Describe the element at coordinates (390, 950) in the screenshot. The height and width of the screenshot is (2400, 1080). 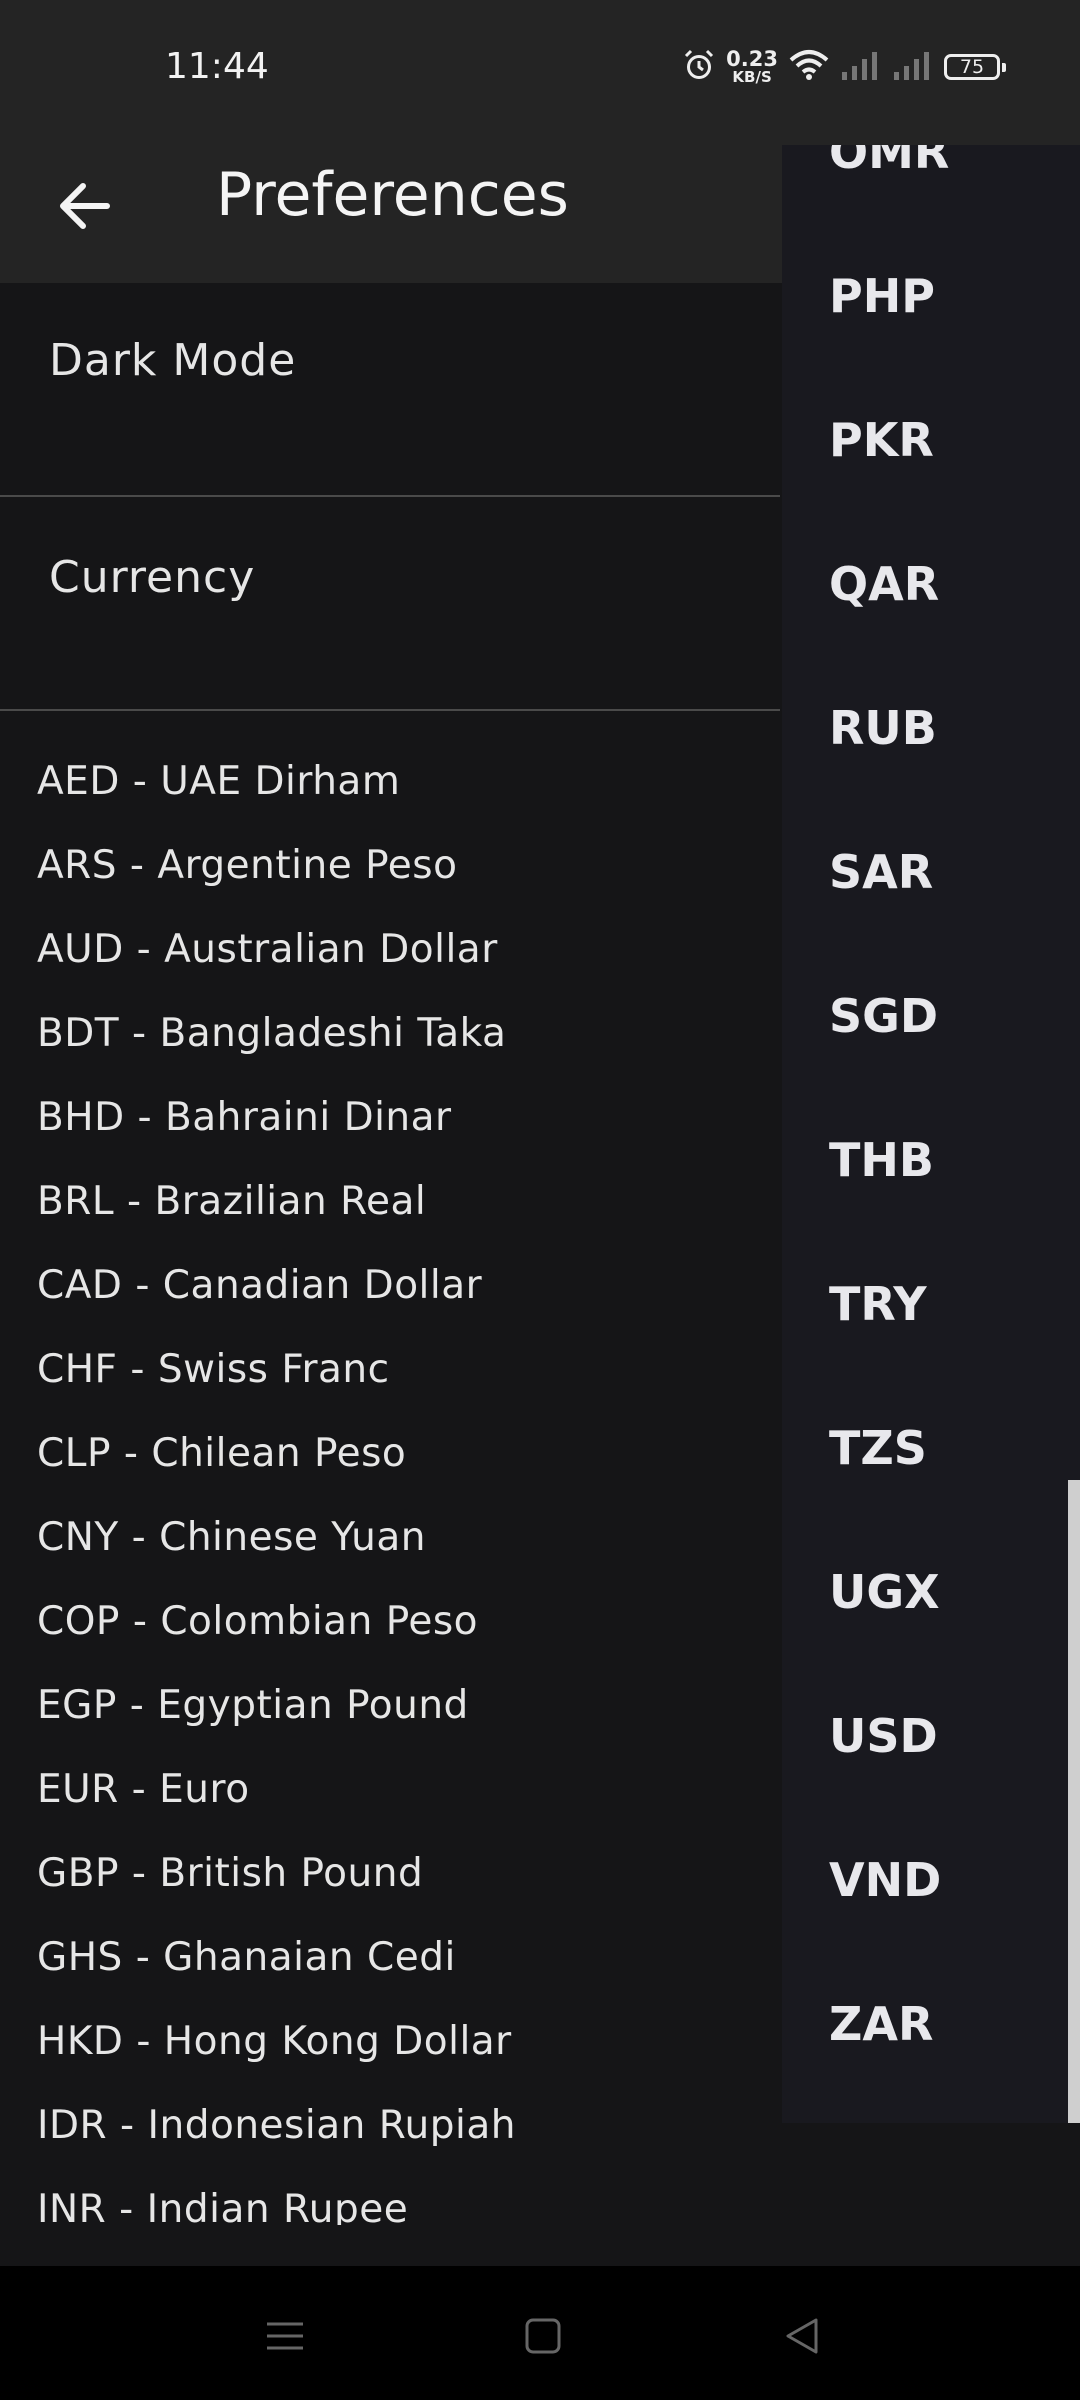
I see `currency-item: AUD - Australian Dollar` at that location.